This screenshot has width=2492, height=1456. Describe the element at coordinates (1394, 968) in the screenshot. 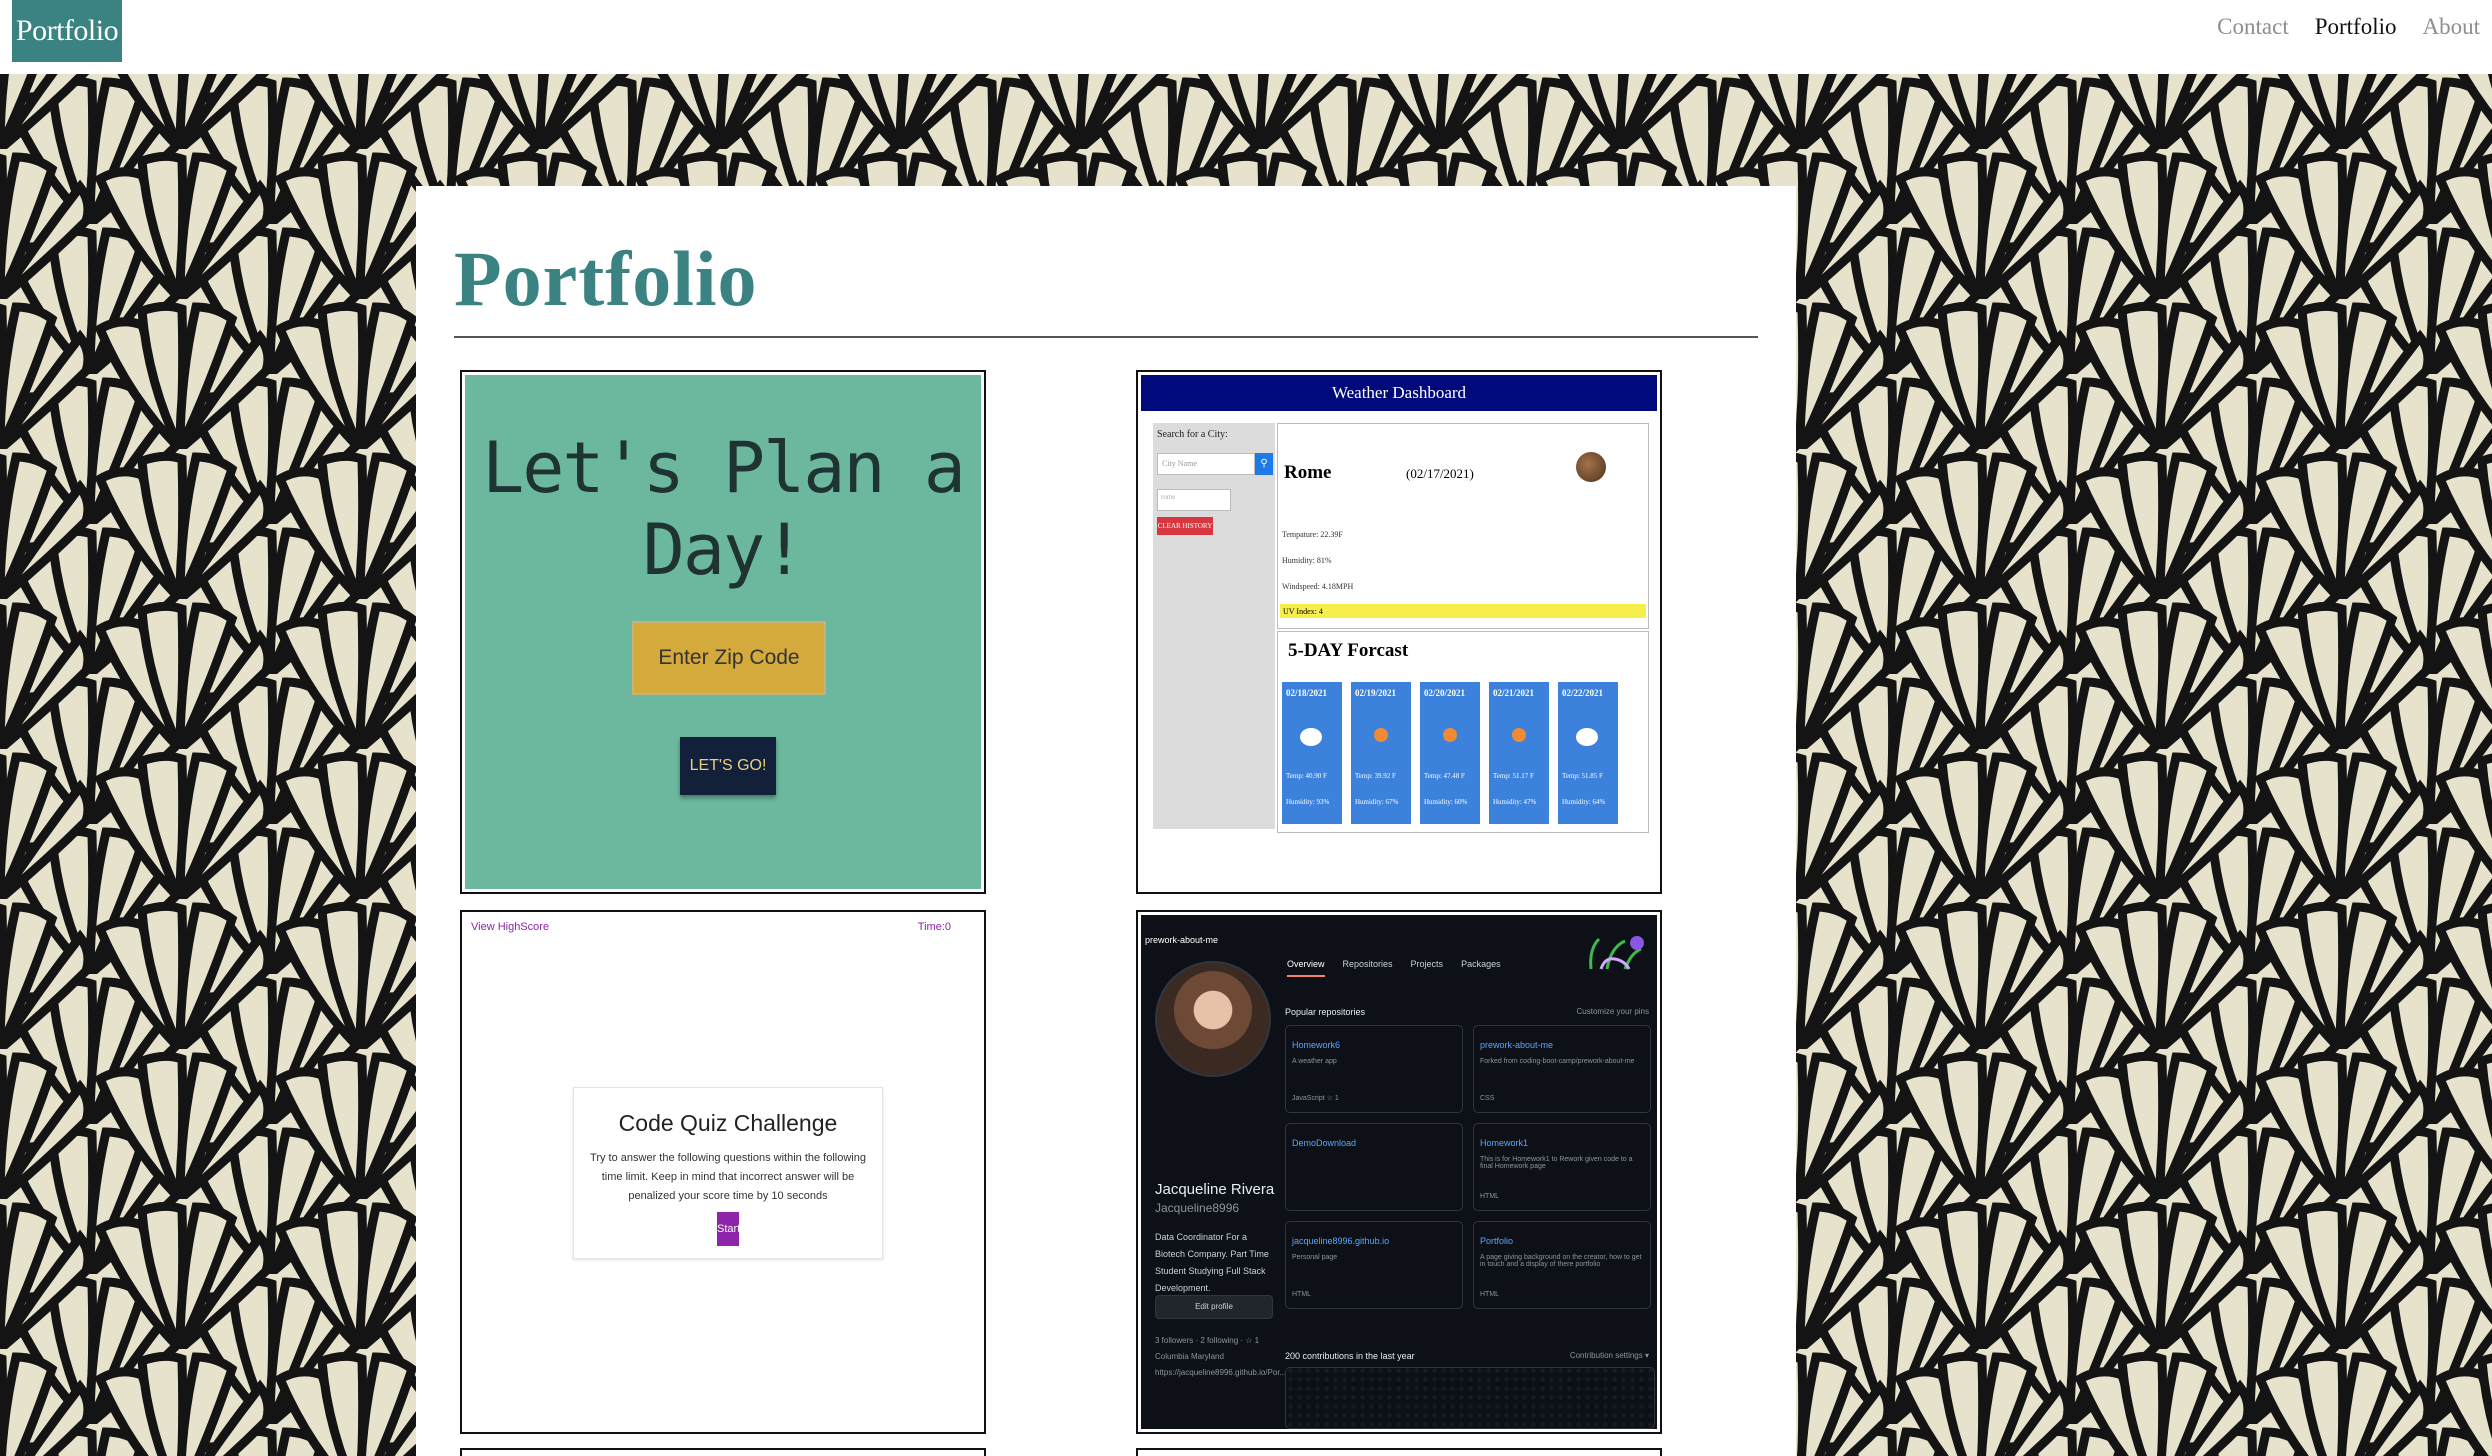

I see `github-tabs: Overview Repositories Projects Packages` at that location.